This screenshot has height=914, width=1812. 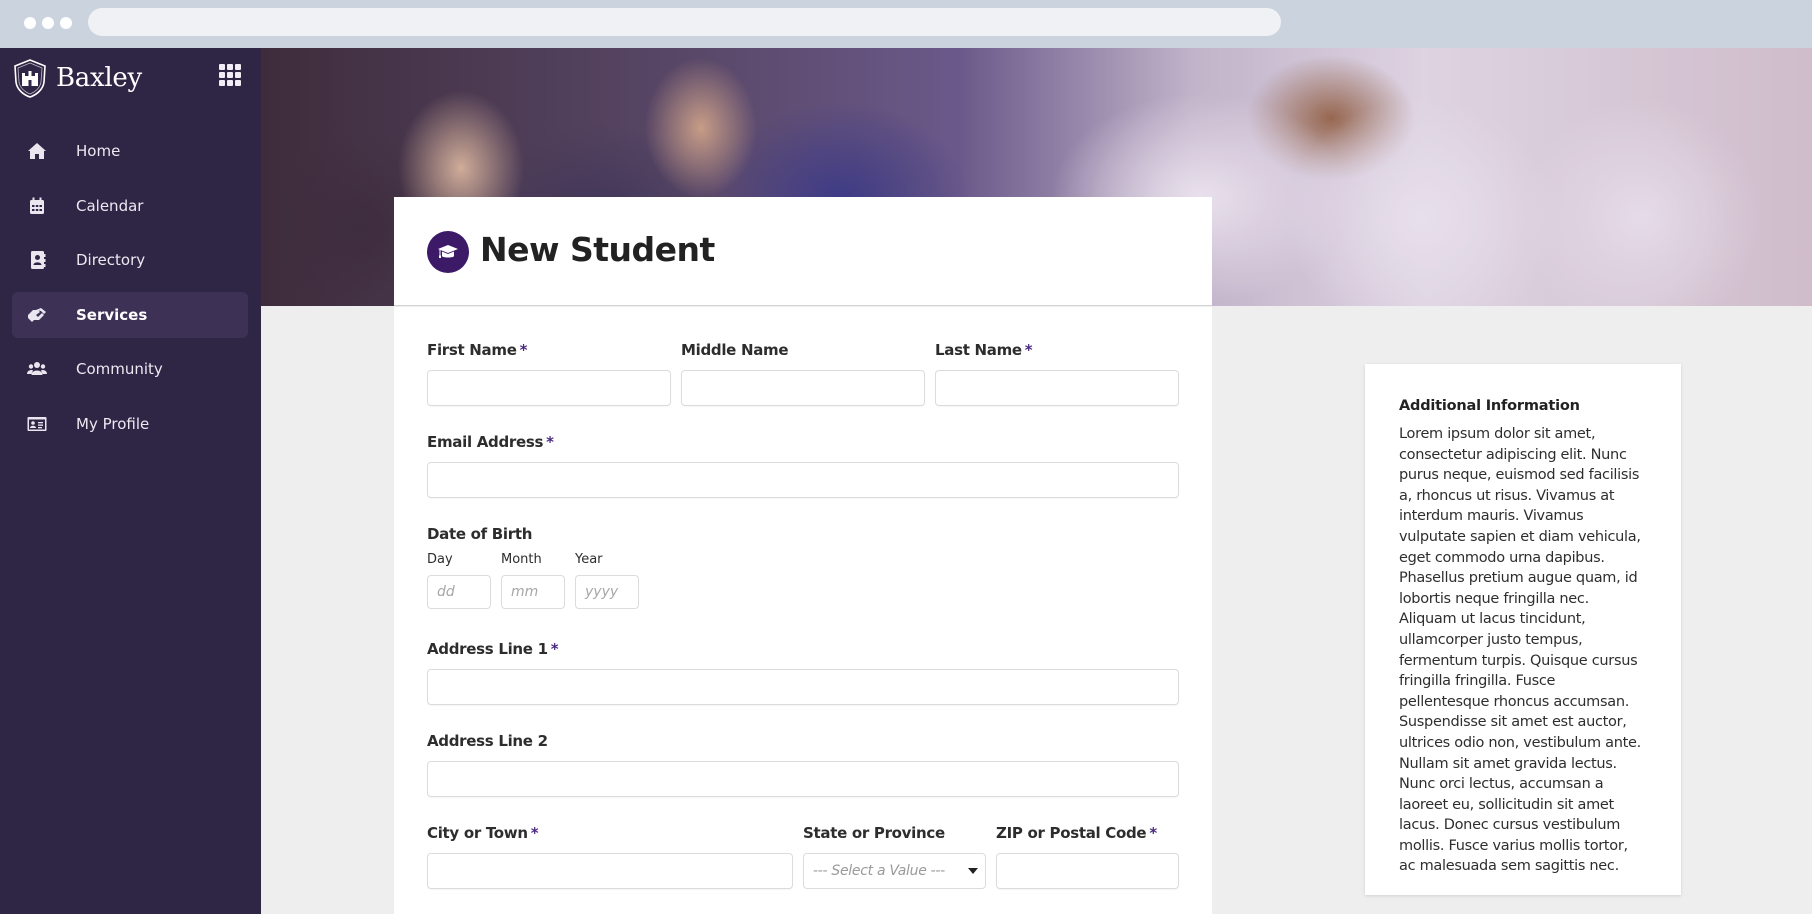 I want to click on dob-day-label: Day, so click(x=440, y=559).